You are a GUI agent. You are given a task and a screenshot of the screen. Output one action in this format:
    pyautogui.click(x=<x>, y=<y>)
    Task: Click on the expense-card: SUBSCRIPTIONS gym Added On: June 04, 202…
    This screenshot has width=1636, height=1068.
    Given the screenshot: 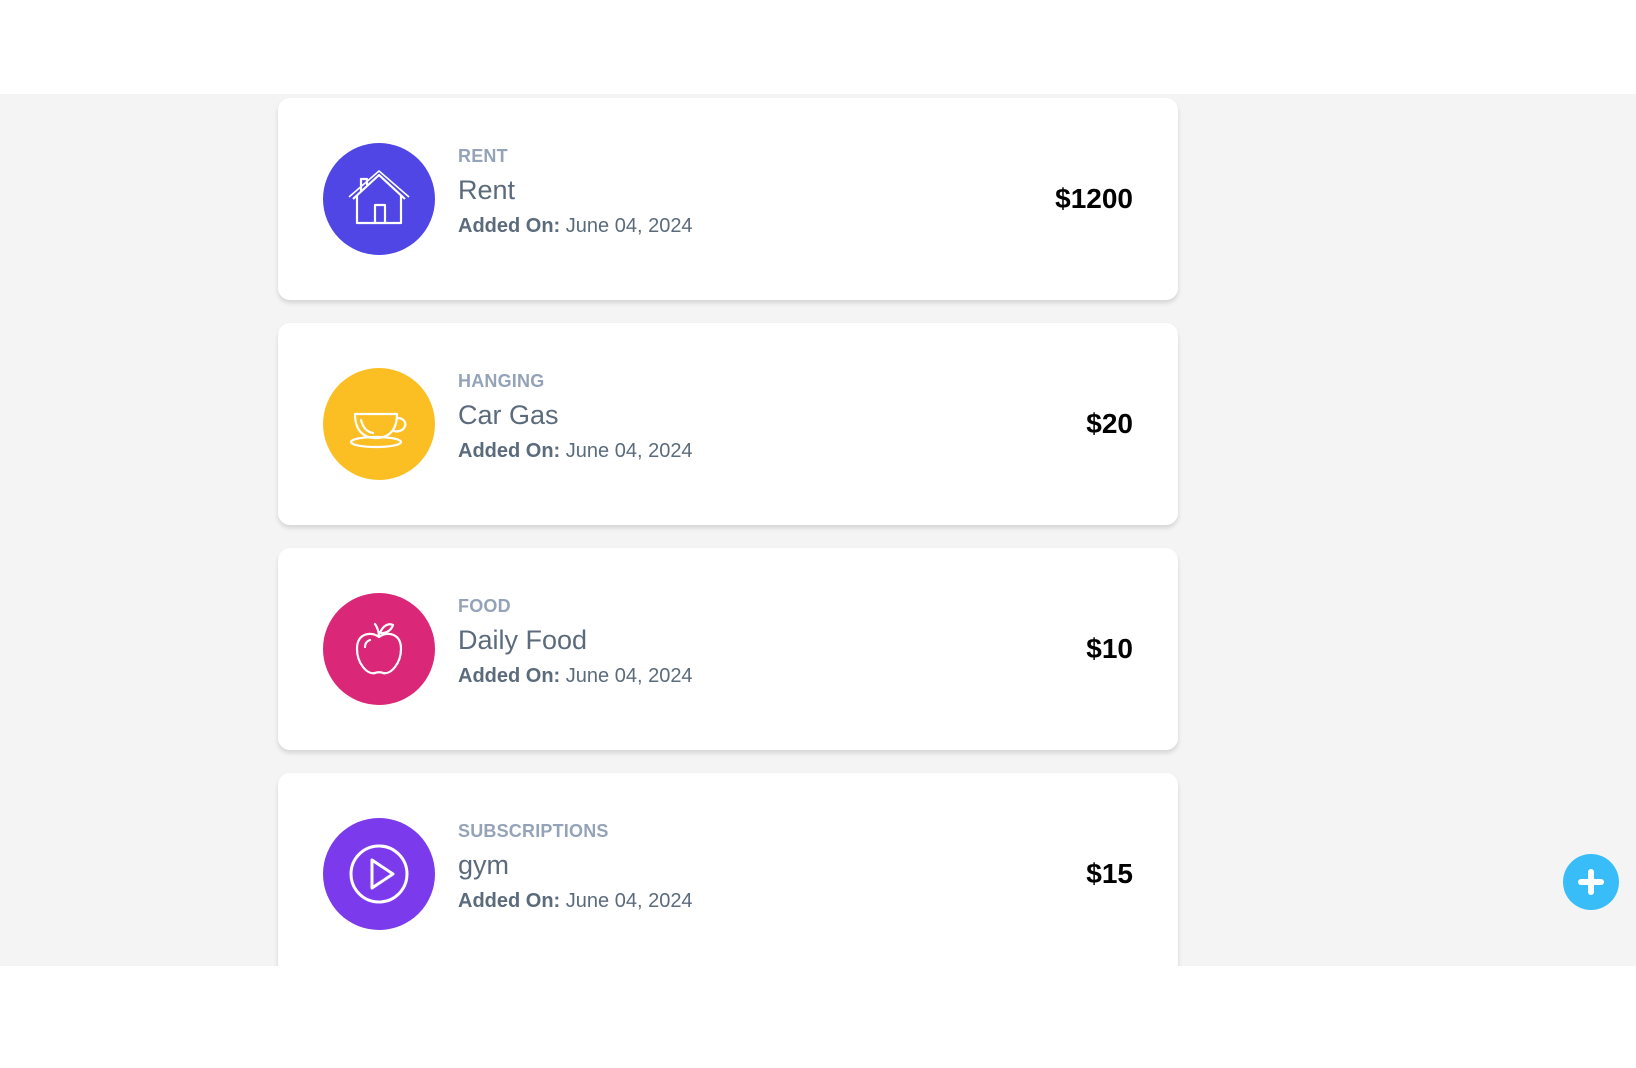 What is the action you would take?
    pyautogui.click(x=728, y=869)
    